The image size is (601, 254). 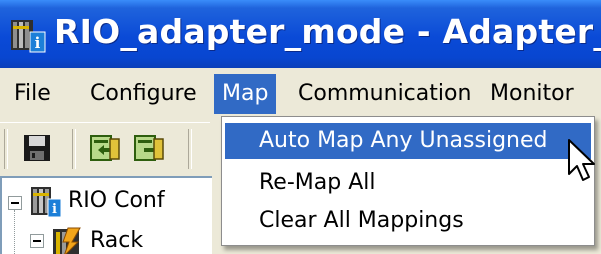 I want to click on rack-icon, so click(x=67, y=240).